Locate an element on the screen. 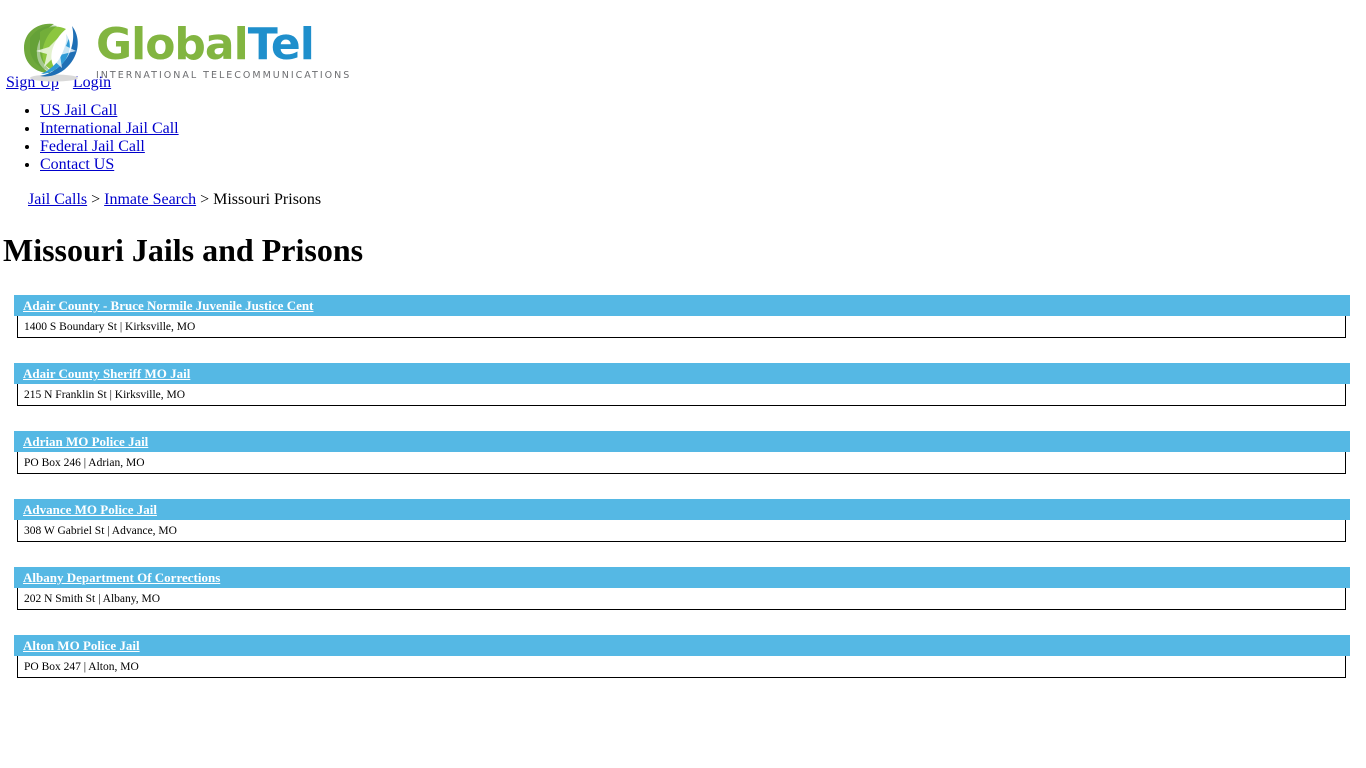  logo-name-global: Global is located at coordinates (172, 44).